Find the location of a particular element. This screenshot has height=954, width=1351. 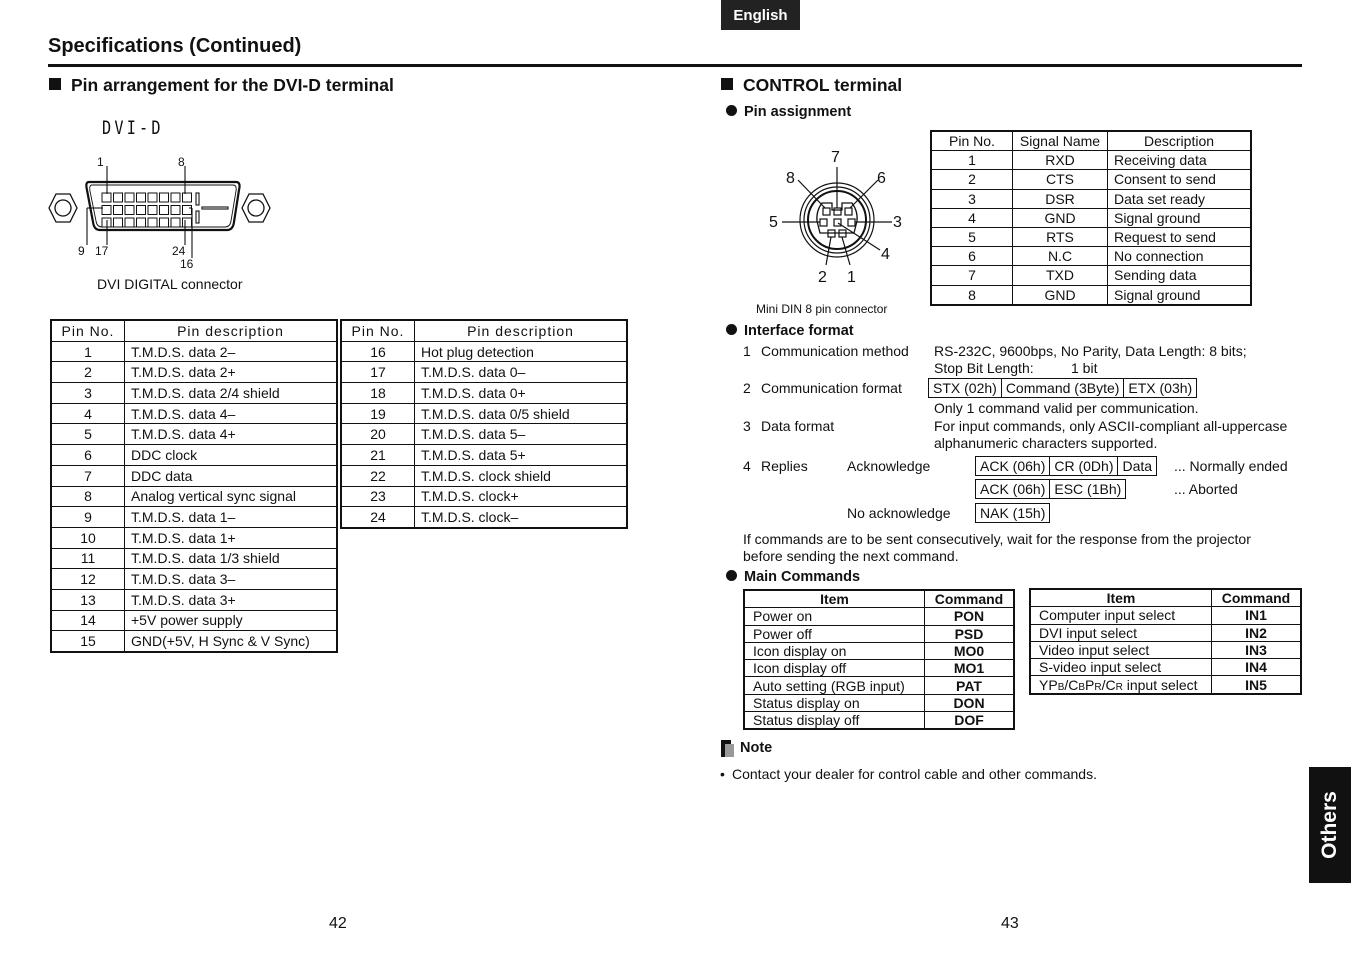

header-command: Command is located at coordinates (969, 599).